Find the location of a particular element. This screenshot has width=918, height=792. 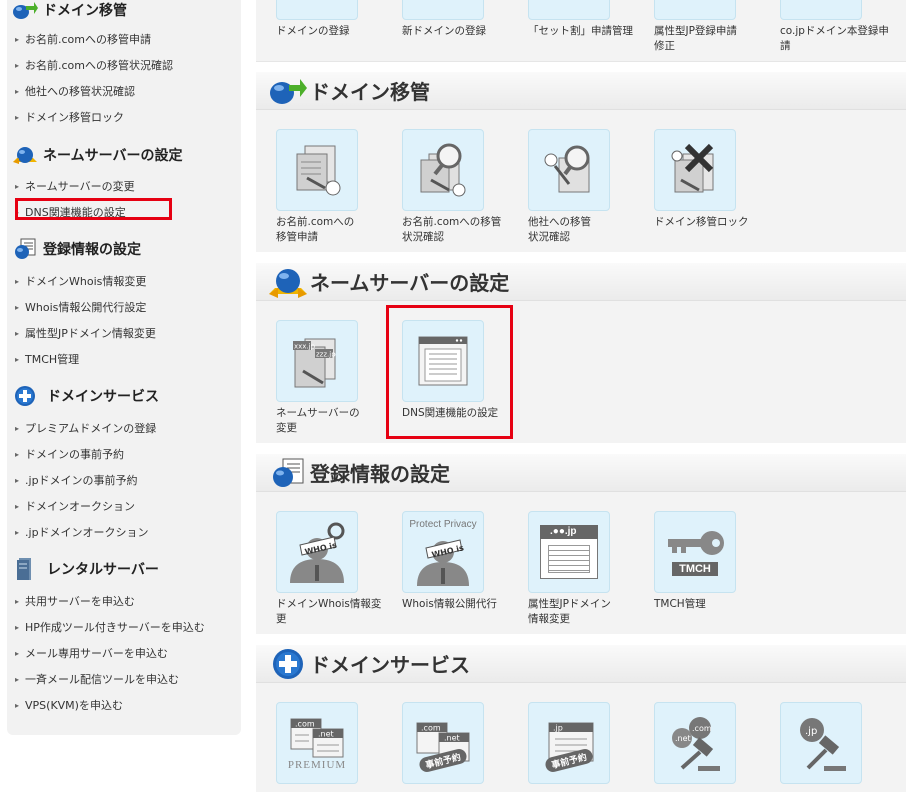

tile-transfer-out-status: 他社への移管 状況確認 is located at coordinates (588, 187).